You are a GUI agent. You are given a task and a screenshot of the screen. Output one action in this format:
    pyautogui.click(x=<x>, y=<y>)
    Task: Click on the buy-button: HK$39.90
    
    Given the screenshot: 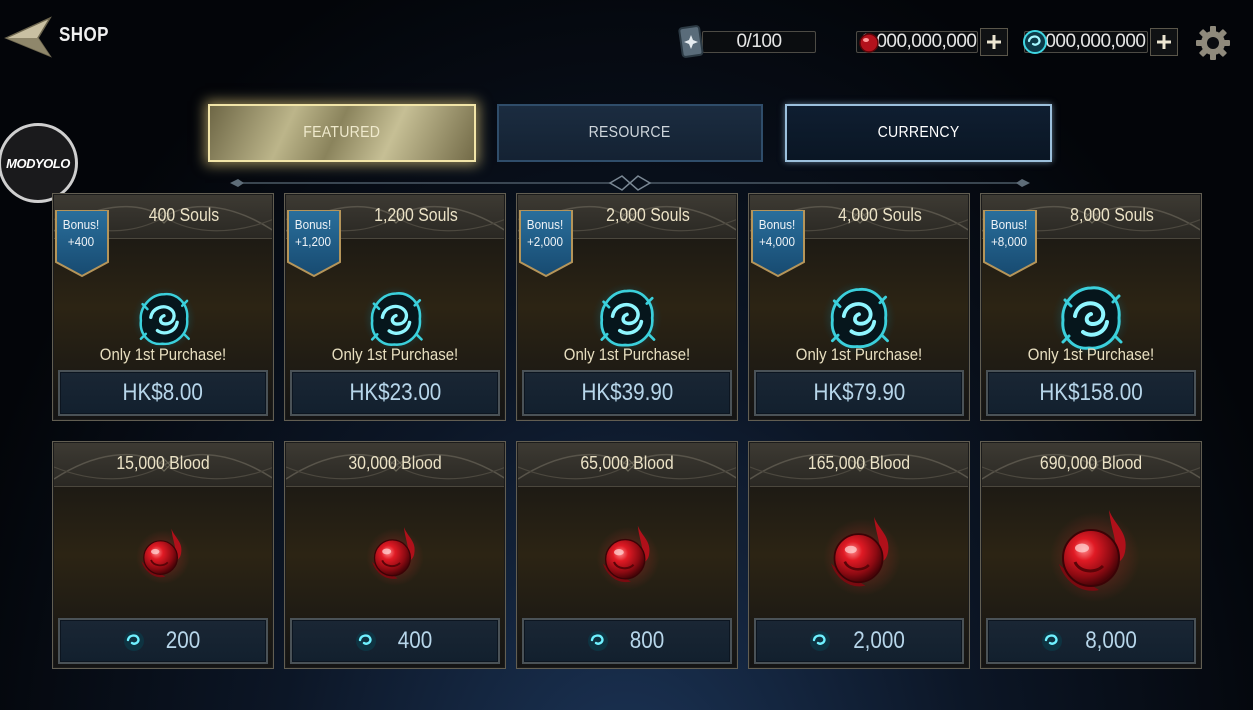 What is the action you would take?
    pyautogui.click(x=627, y=393)
    